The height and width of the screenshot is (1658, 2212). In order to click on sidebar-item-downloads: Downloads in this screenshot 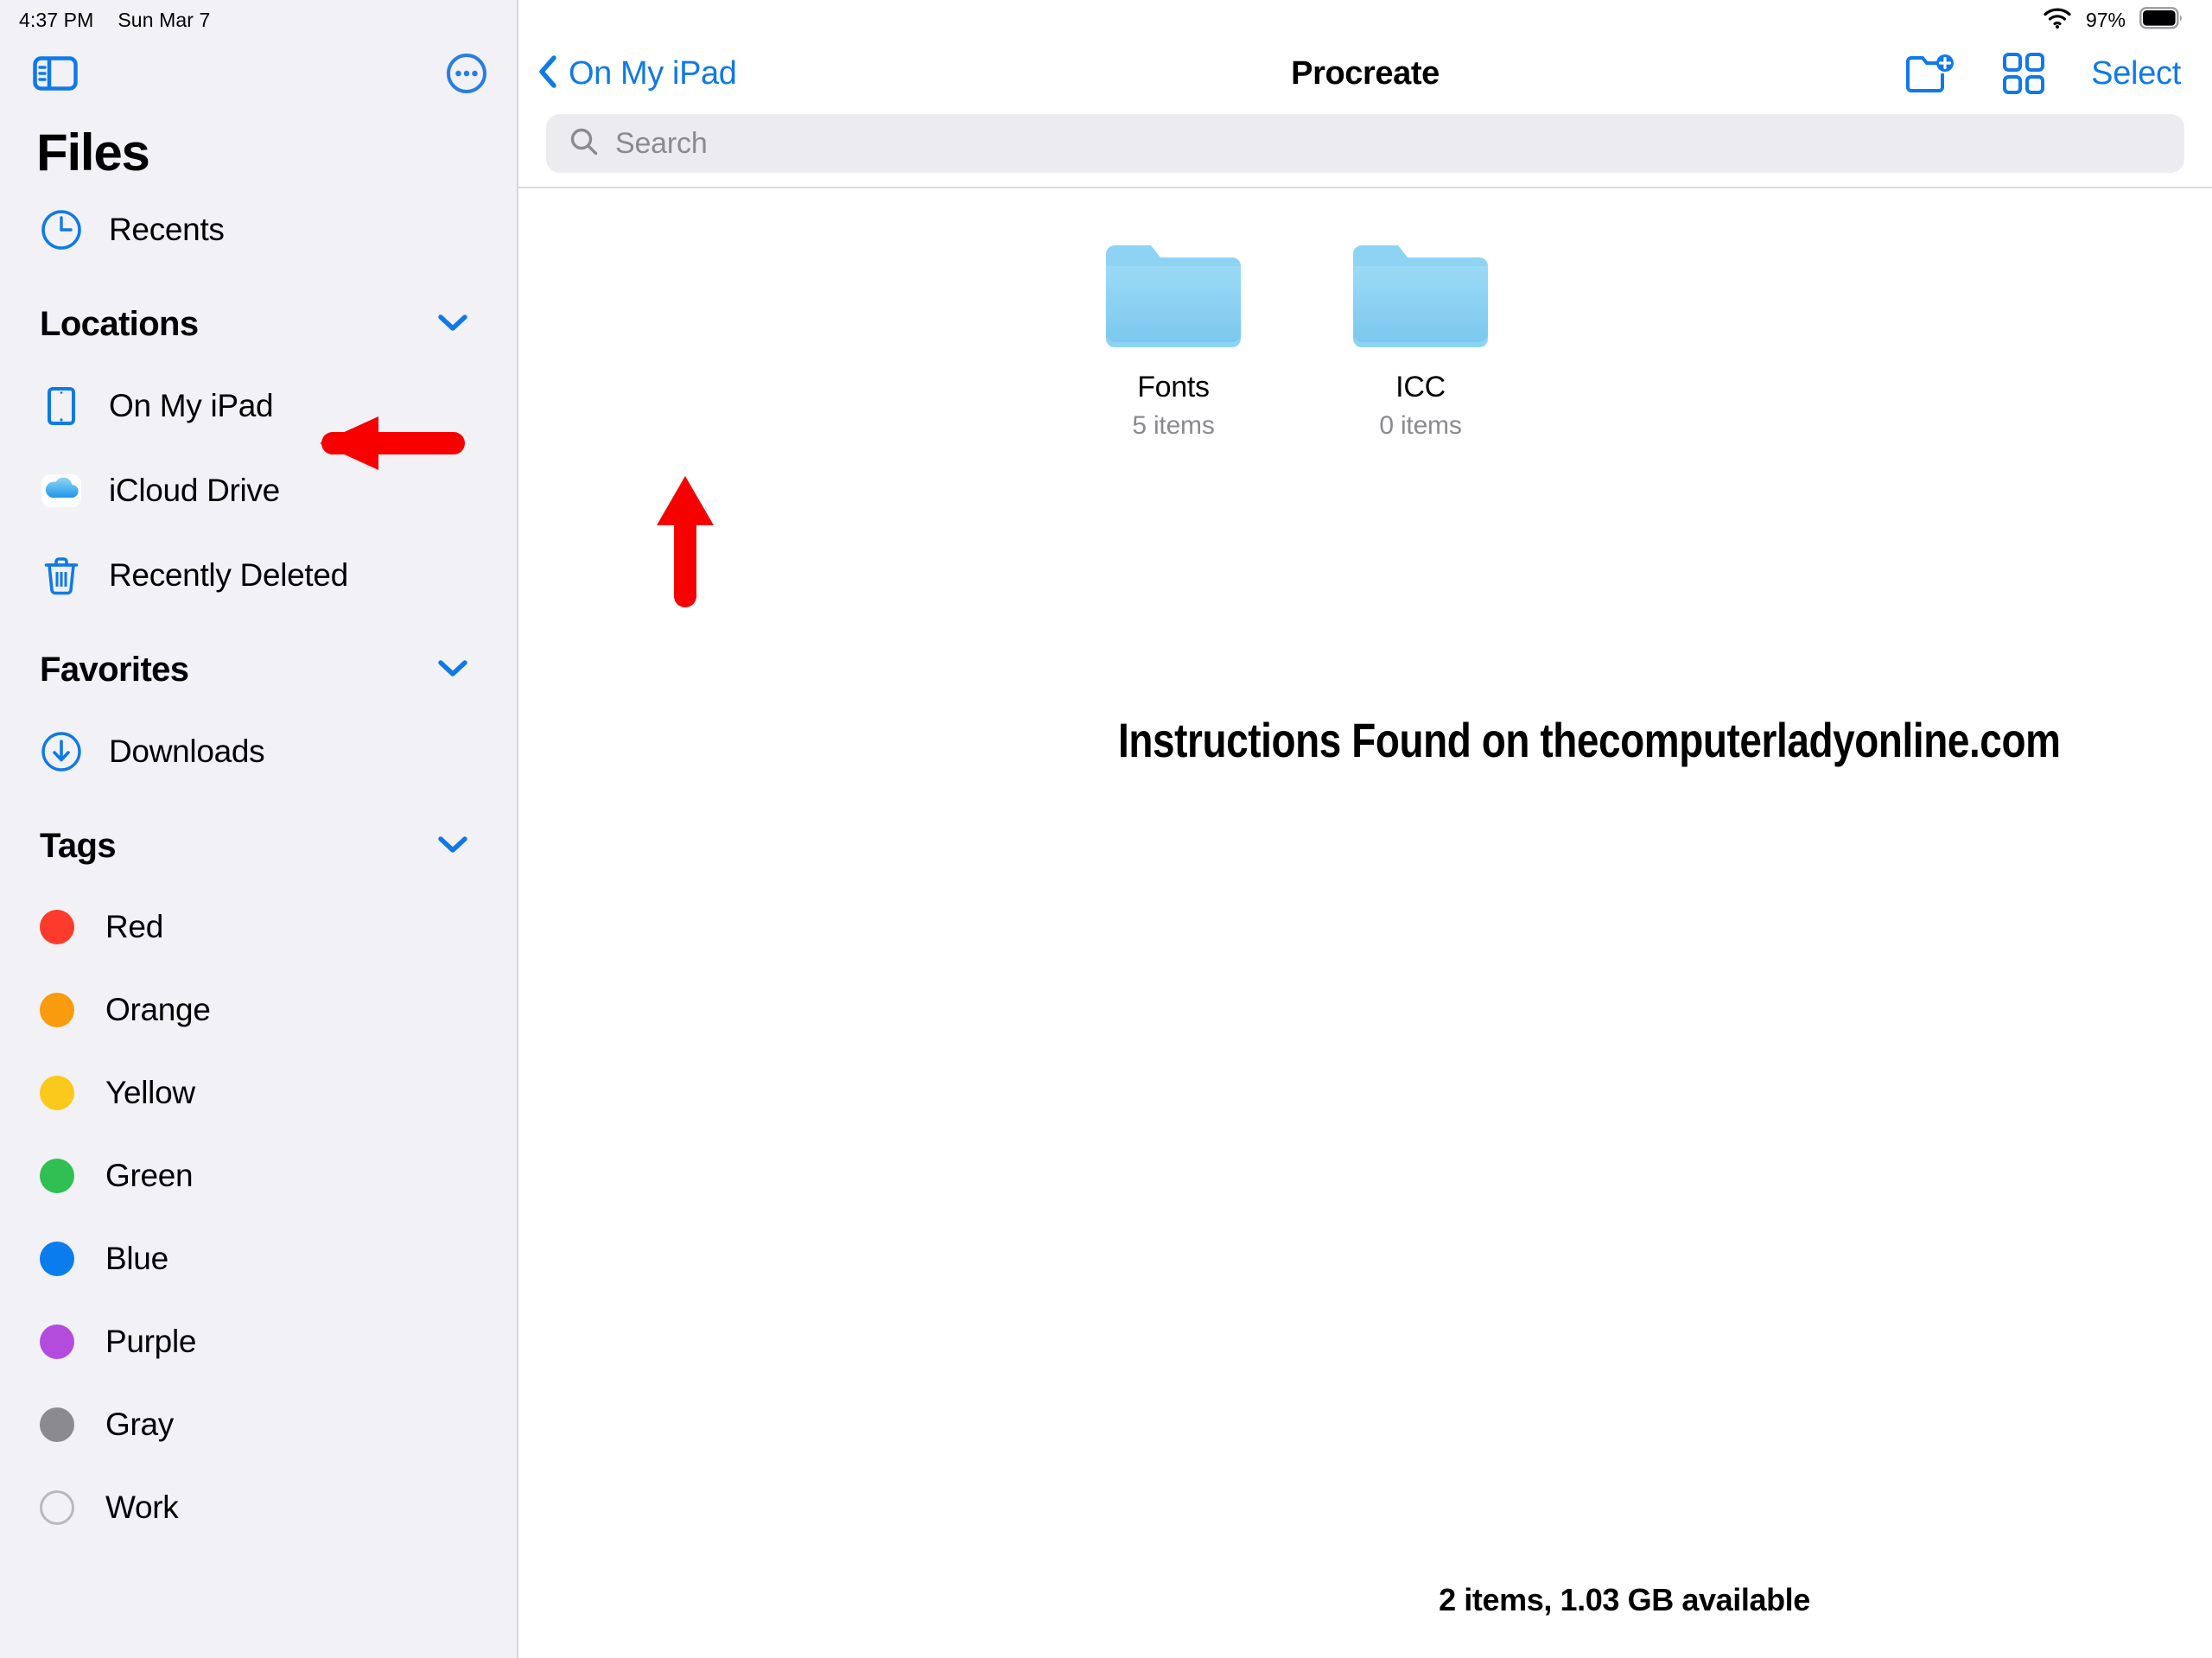, I will do `click(258, 751)`.